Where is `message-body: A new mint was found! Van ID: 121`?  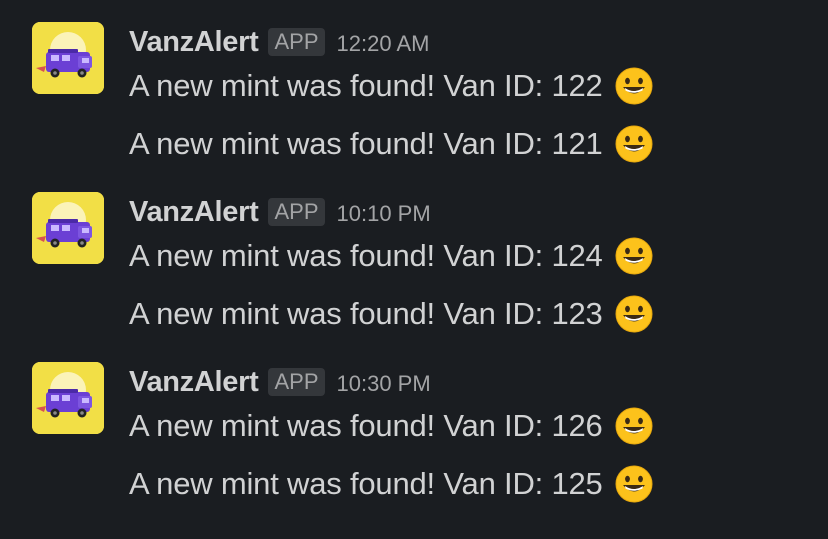
message-body: A new mint was found! Van ID: 121 is located at coordinates (366, 143).